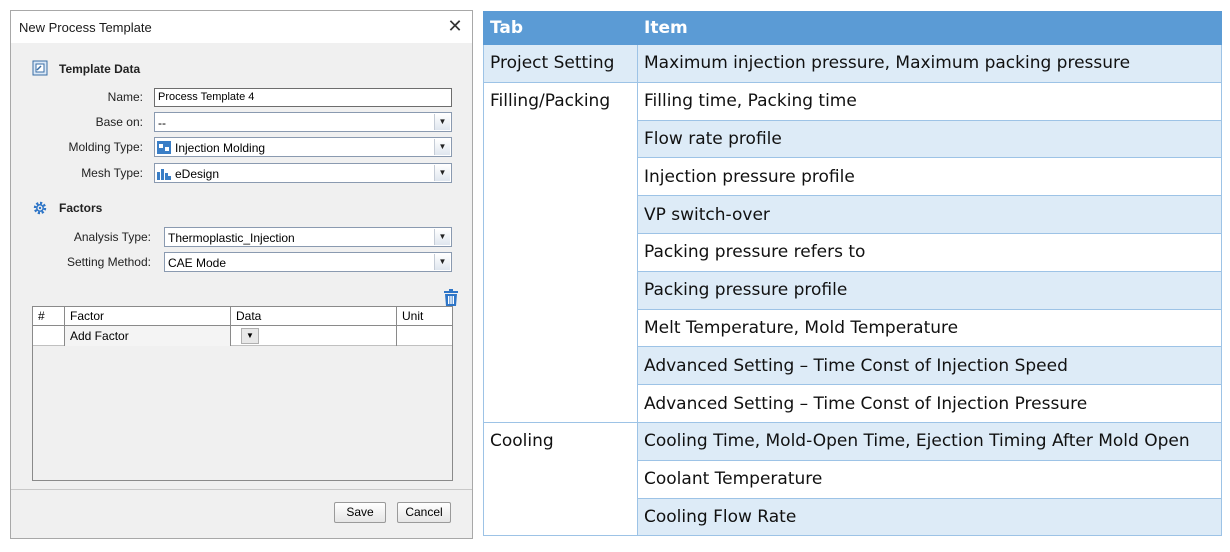 Image resolution: width=1230 pixels, height=552 pixels. What do you see at coordinates (560, 252) in the screenshot?
I see `tab-cell-filling-packing: Filling/Packing` at bounding box center [560, 252].